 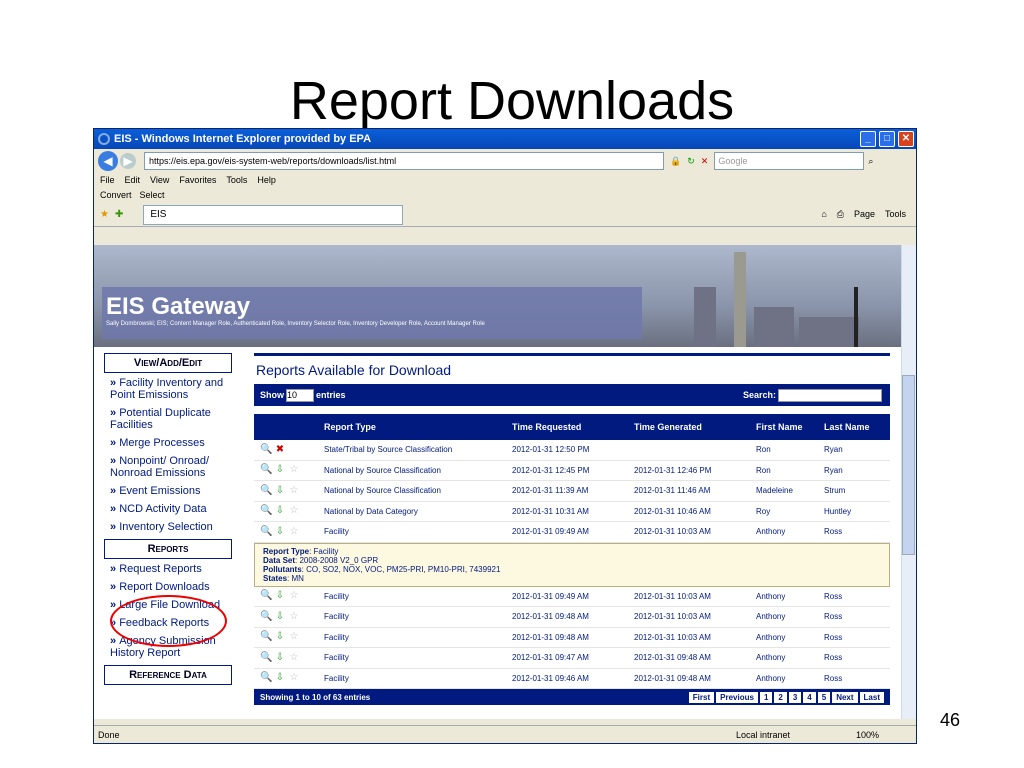 What do you see at coordinates (171, 587) in the screenshot?
I see `sidebar-link-report-downloads: » Report Downloads` at bounding box center [171, 587].